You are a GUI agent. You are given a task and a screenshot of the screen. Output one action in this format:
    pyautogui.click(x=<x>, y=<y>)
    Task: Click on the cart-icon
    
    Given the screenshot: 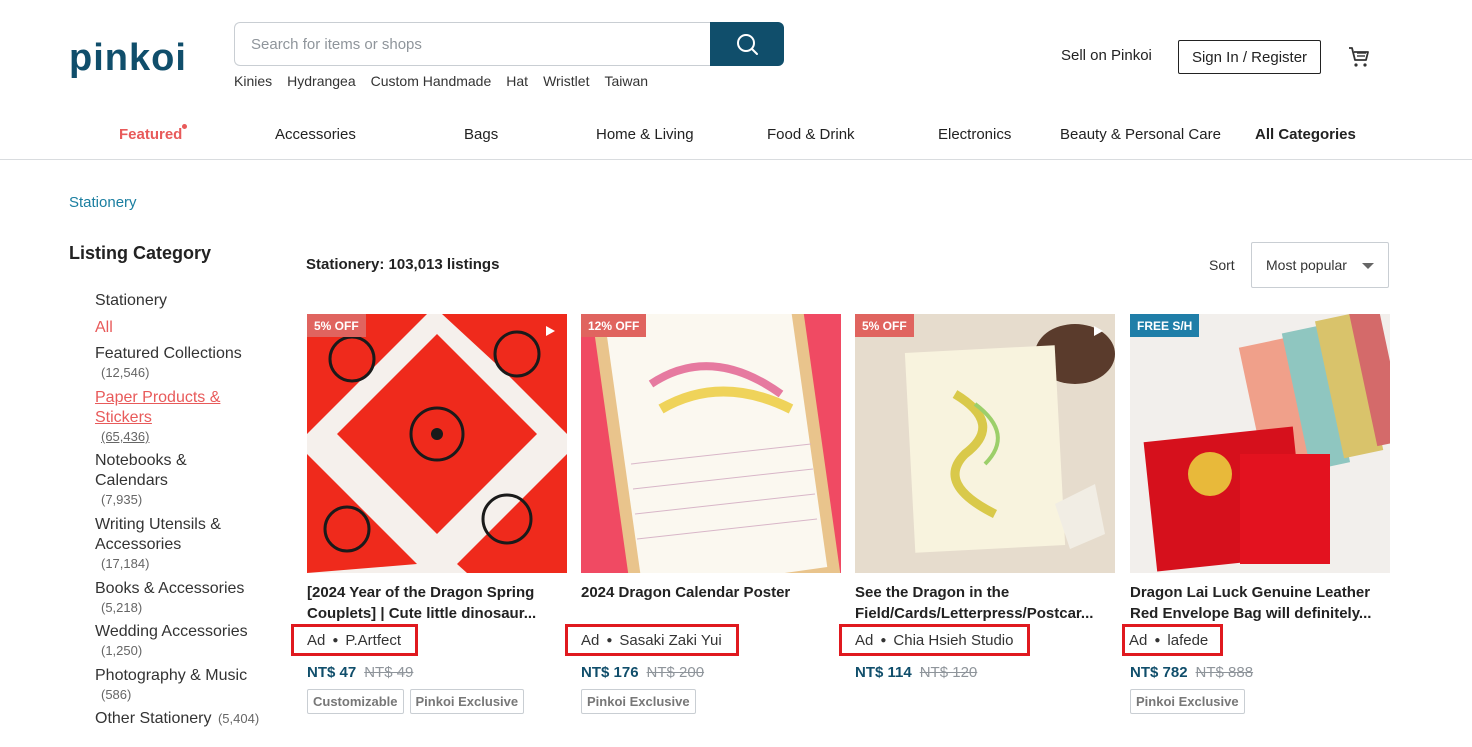 What is the action you would take?
    pyautogui.click(x=1359, y=57)
    